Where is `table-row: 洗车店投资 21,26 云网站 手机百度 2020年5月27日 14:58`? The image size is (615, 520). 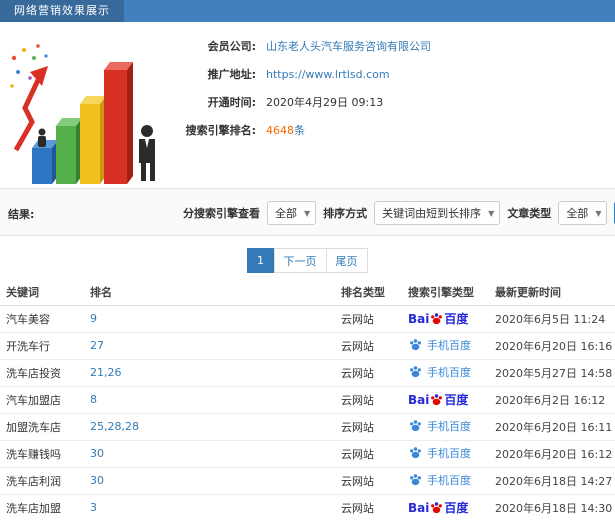 table-row: 洗车店投资 21,26 云网站 手机百度 2020年5月27日 14:58 is located at coordinates (307, 373).